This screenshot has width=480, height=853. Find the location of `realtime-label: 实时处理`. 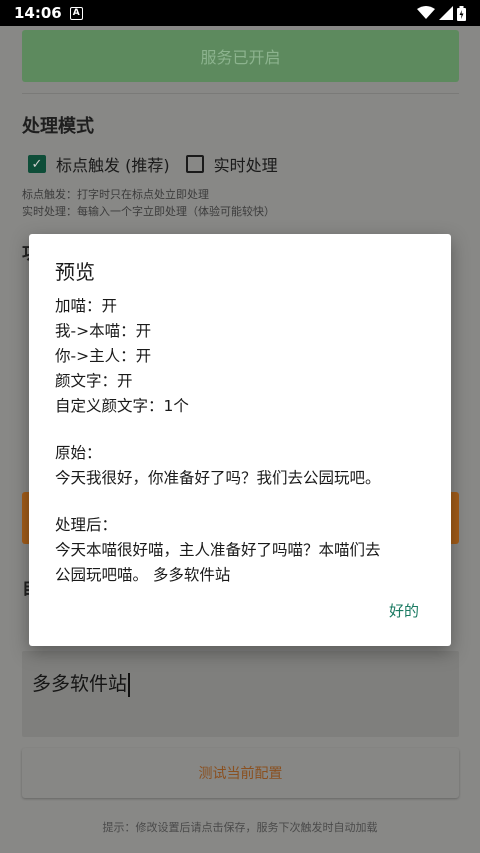

realtime-label: 实时处理 is located at coordinates (245, 165).